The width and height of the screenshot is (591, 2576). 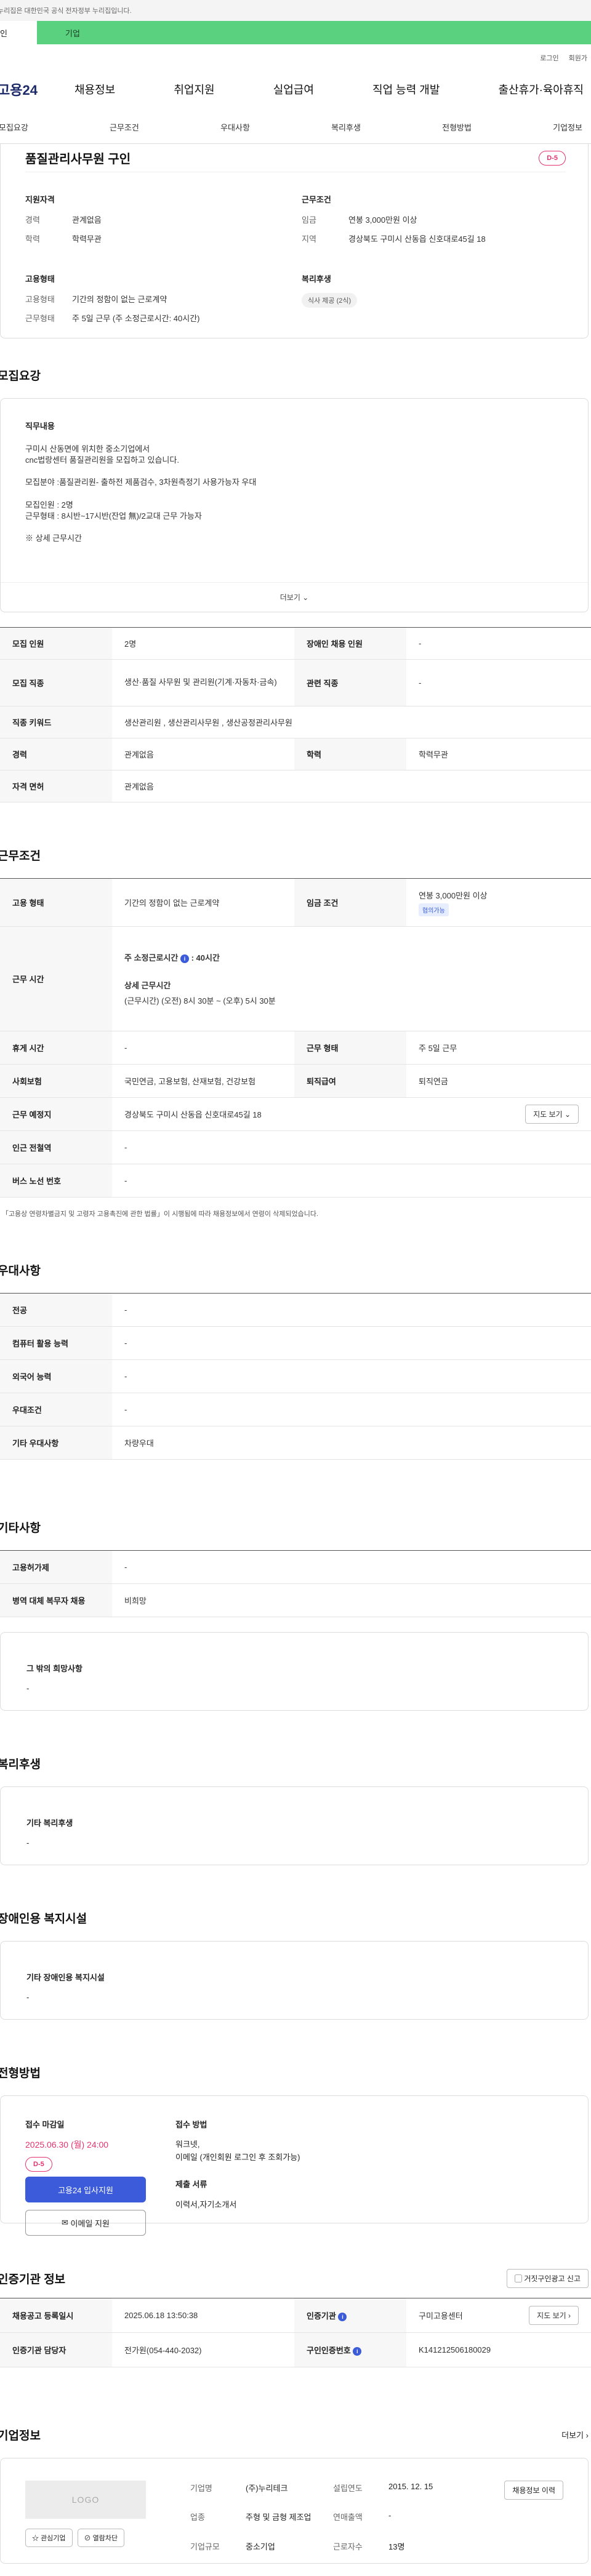 I want to click on gnb-item-leave: 출산휴가·육아휴직, so click(x=541, y=89).